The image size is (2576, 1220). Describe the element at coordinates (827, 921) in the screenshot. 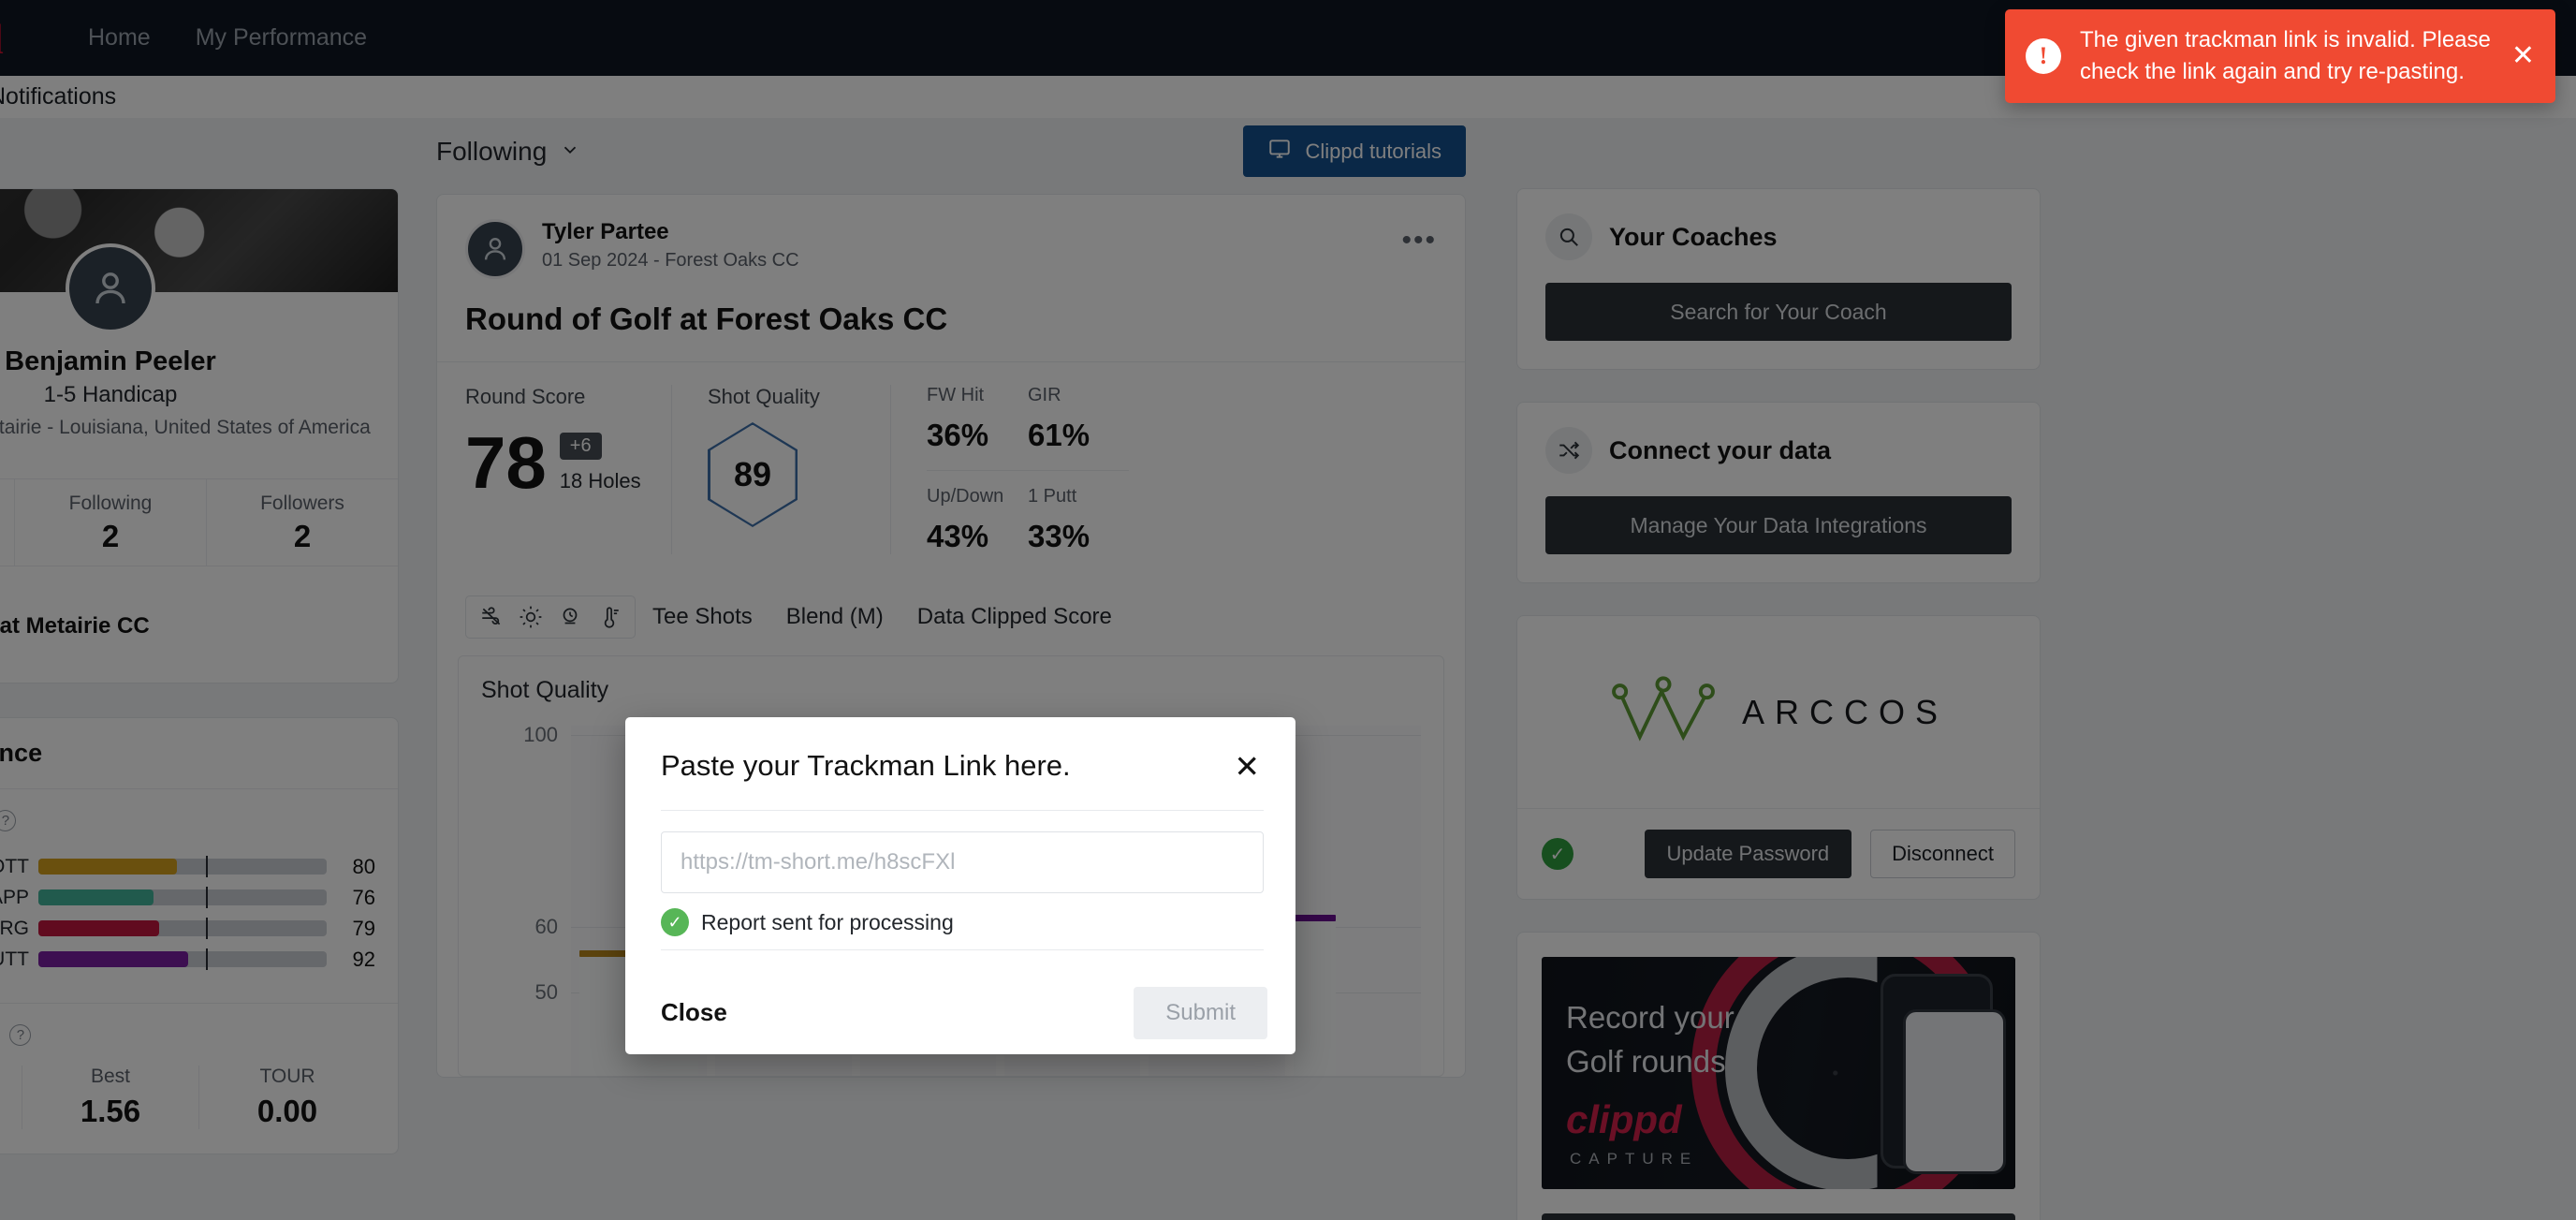

I see `modal-status-text: Report sent for processing` at that location.